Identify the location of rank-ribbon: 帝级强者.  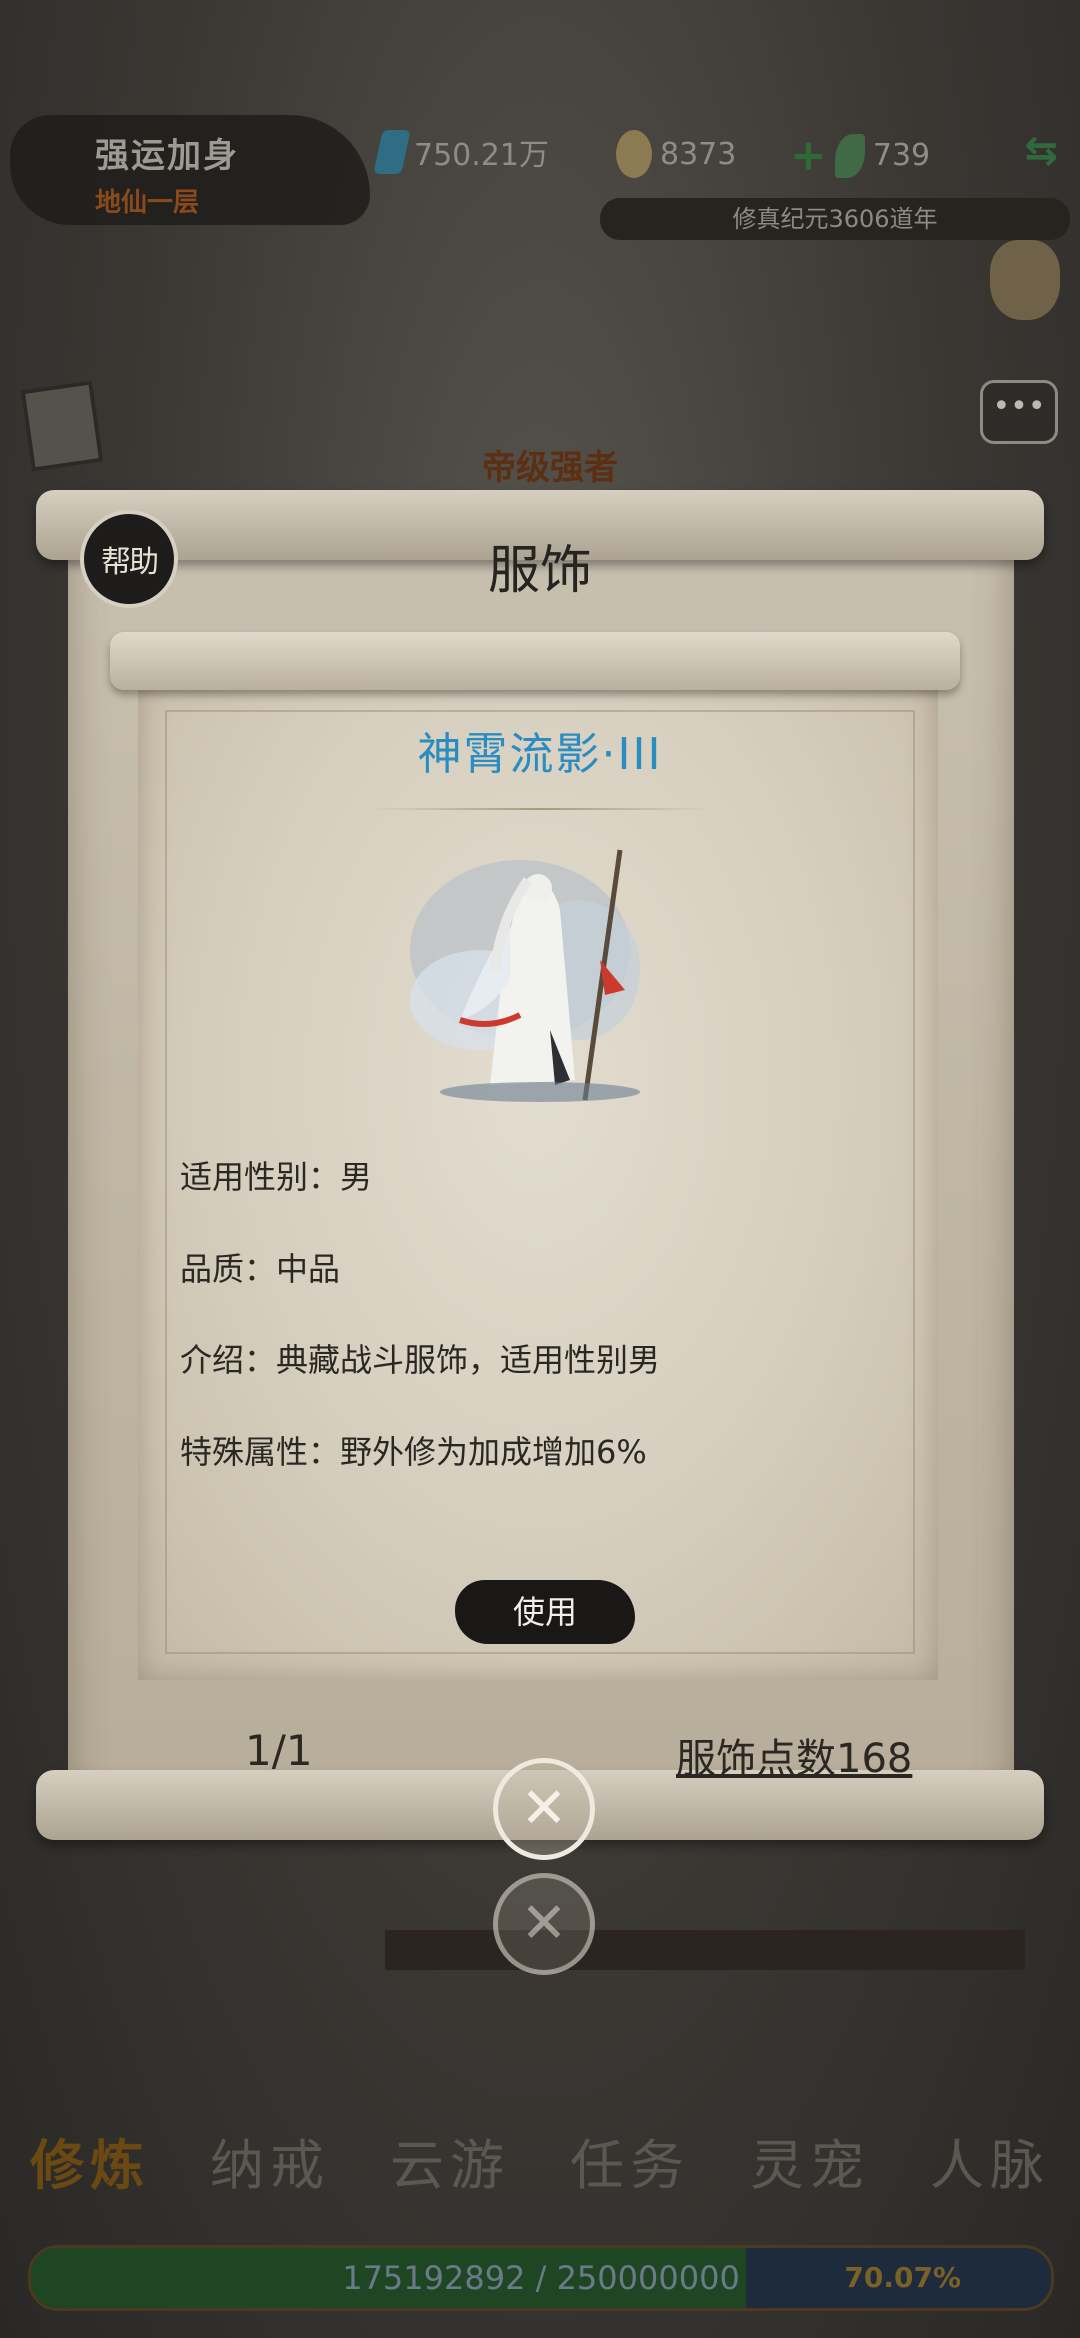
(550, 468).